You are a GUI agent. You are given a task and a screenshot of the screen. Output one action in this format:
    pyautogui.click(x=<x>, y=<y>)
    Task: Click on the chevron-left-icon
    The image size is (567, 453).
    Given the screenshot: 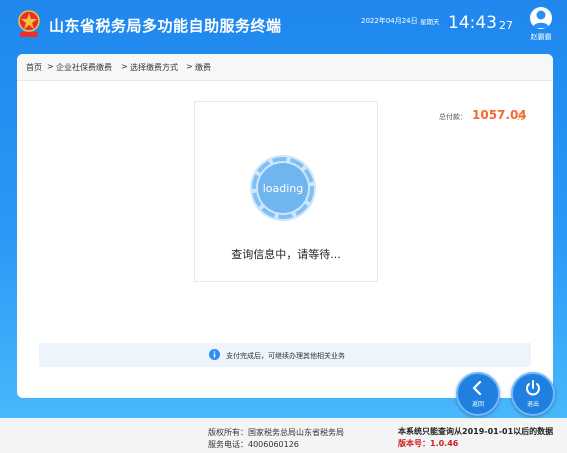 What is the action you would take?
    pyautogui.click(x=477, y=388)
    